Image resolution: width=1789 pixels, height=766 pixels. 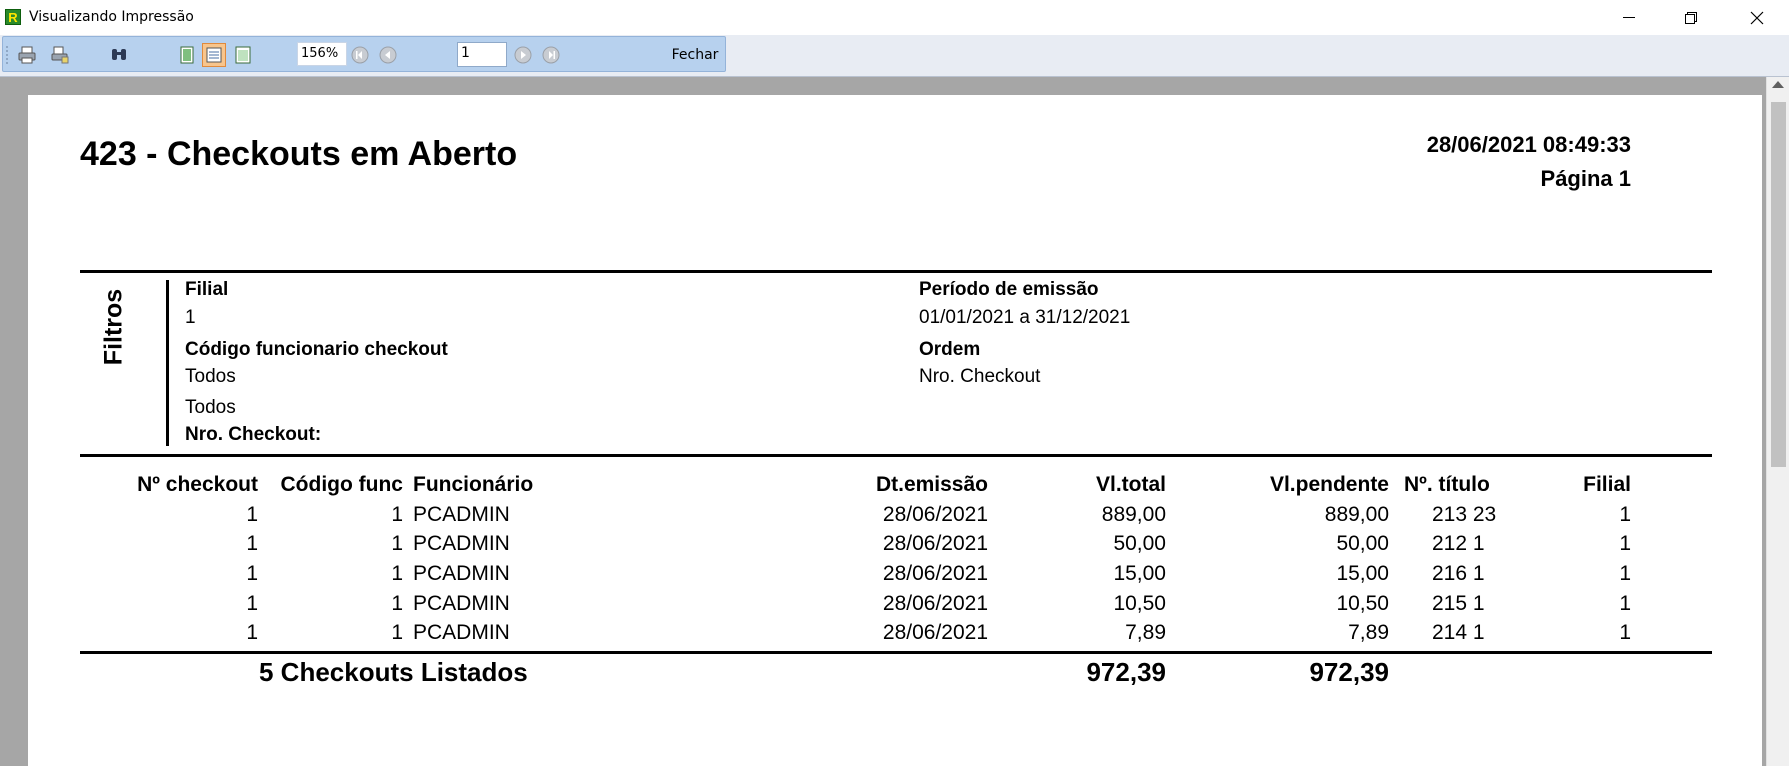 What do you see at coordinates (1130, 484) in the screenshot?
I see `column-header: Vl.total` at bounding box center [1130, 484].